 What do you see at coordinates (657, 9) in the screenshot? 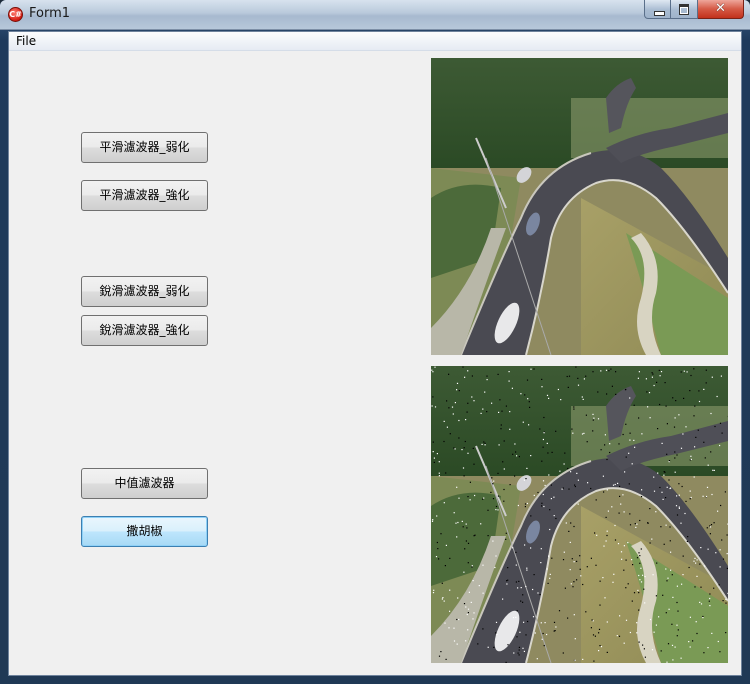
I see `minimize-button` at bounding box center [657, 9].